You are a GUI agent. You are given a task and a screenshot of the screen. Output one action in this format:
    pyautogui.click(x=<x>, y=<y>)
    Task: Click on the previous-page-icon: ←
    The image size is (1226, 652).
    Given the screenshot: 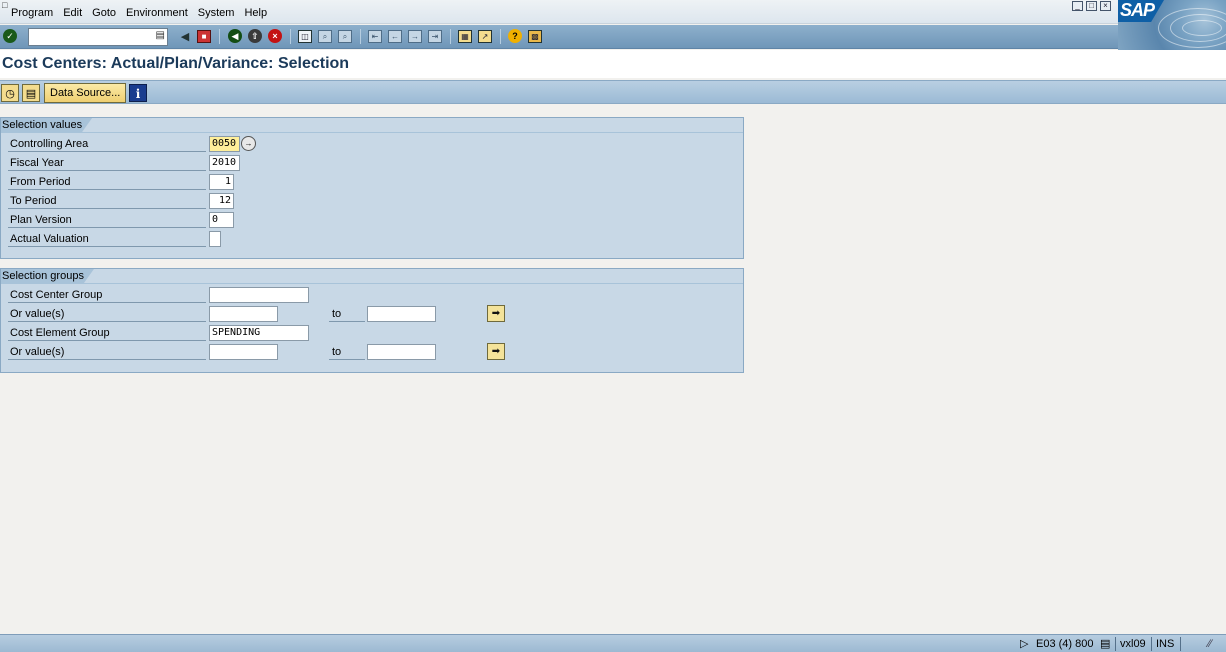 What is the action you would take?
    pyautogui.click(x=395, y=36)
    